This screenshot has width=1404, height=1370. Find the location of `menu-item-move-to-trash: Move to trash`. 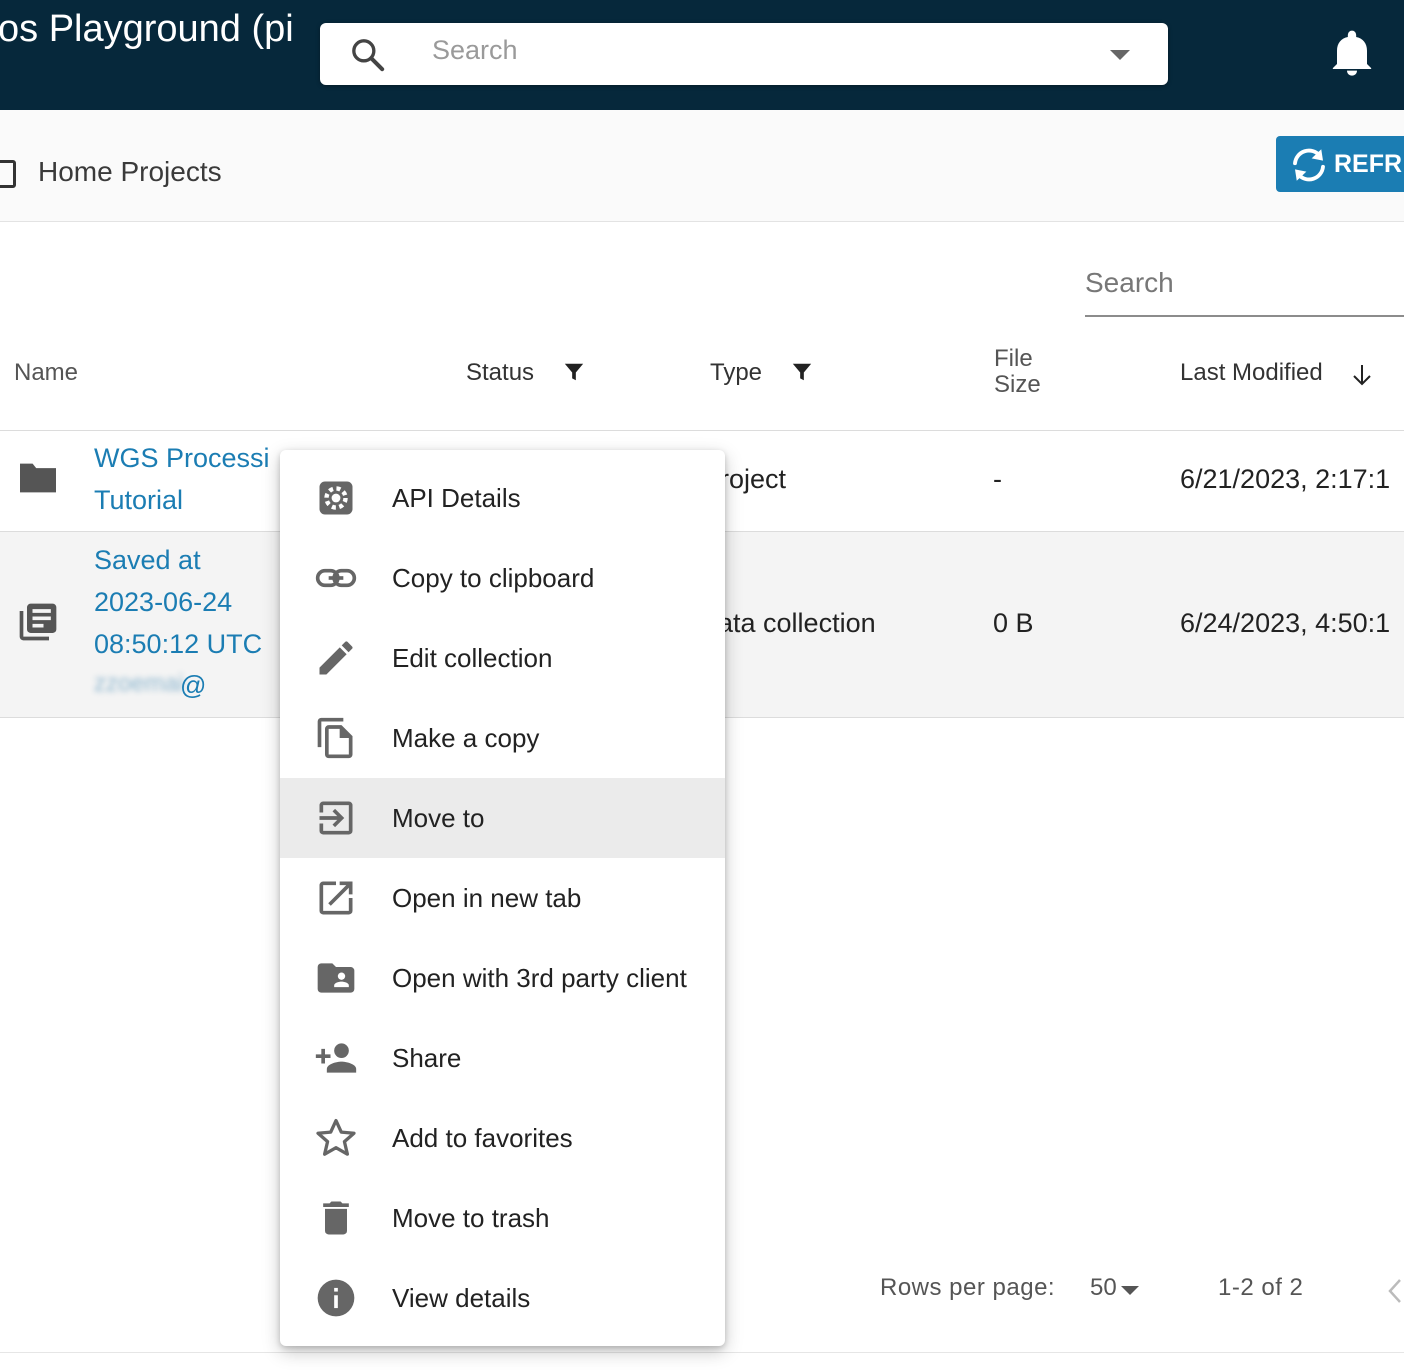

menu-item-move-to-trash: Move to trash is located at coordinates (502, 1218).